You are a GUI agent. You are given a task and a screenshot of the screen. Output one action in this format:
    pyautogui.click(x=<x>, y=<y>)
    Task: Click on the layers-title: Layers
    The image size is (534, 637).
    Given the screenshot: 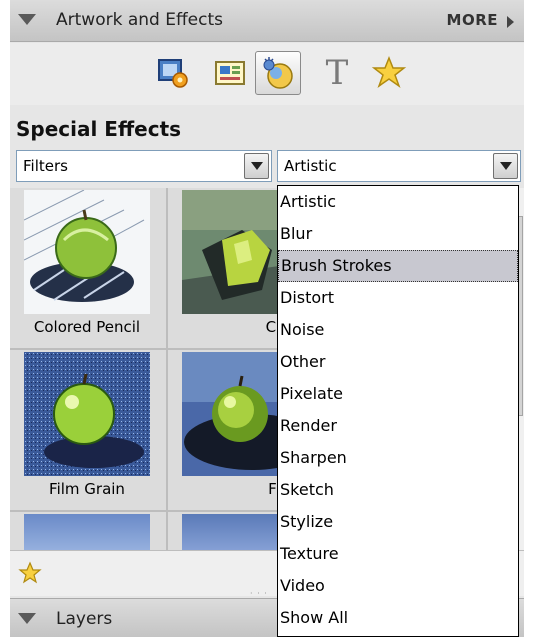 What is the action you would take?
    pyautogui.click(x=84, y=619)
    